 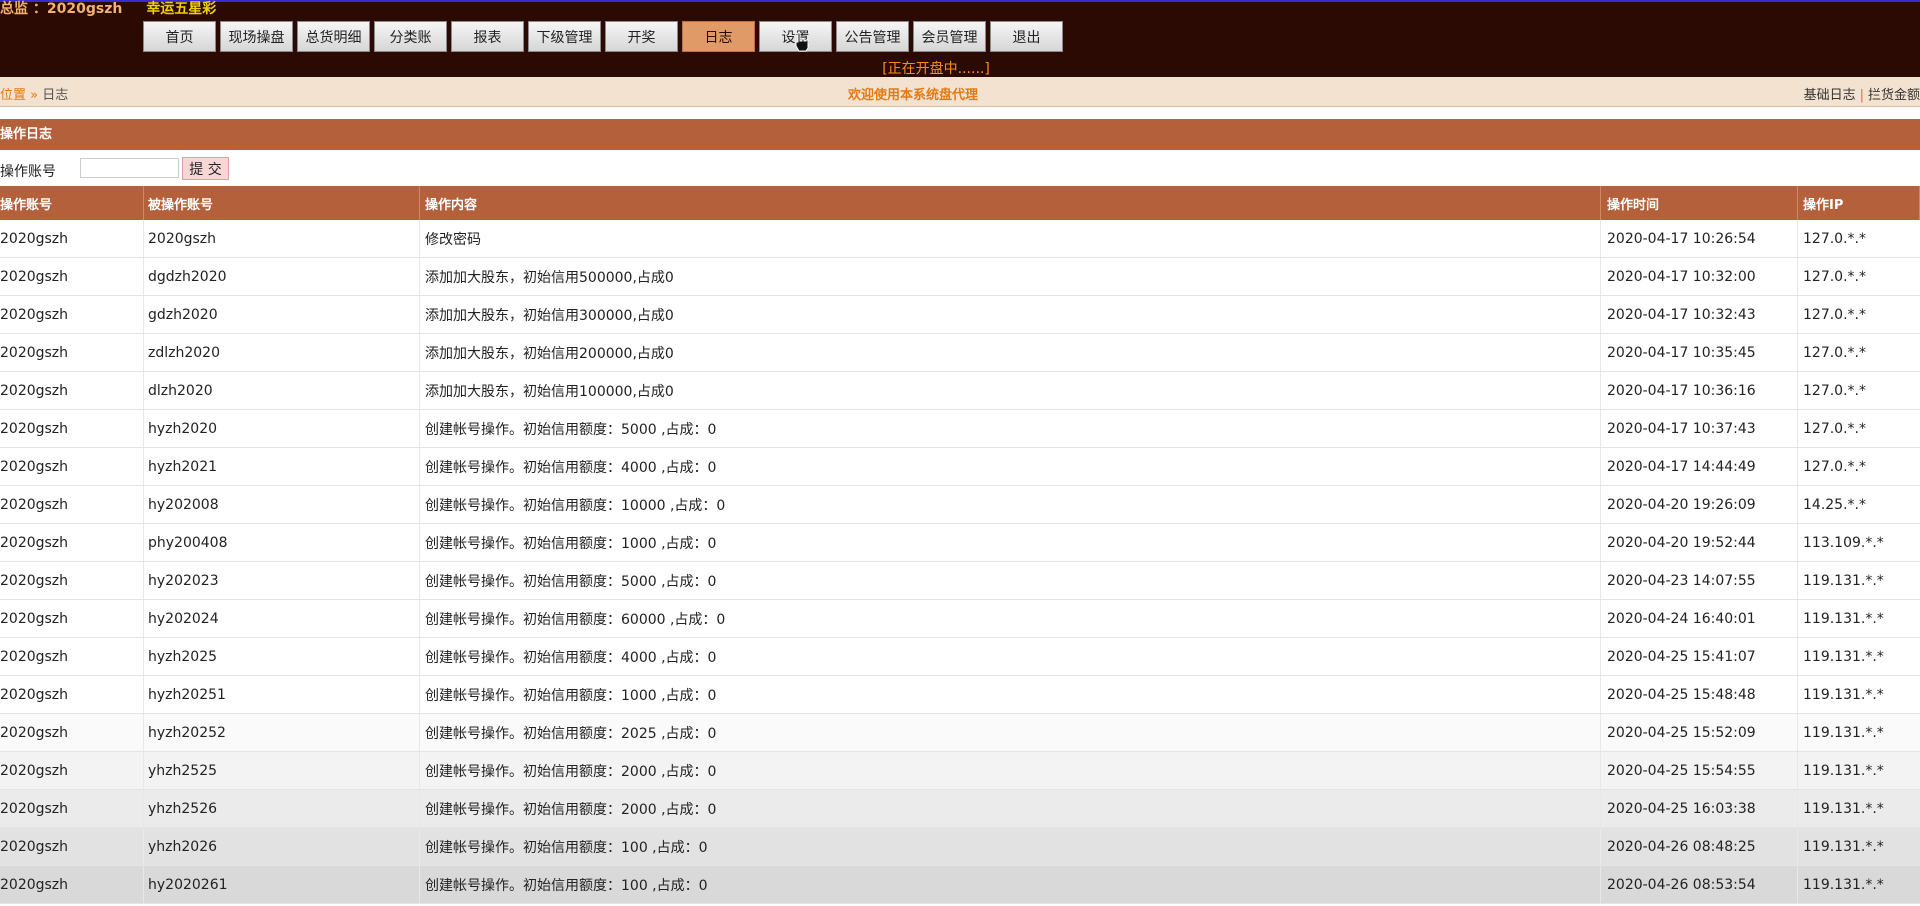 What do you see at coordinates (282, 352) in the screenshot?
I see `table-cell: zdlzh2020` at bounding box center [282, 352].